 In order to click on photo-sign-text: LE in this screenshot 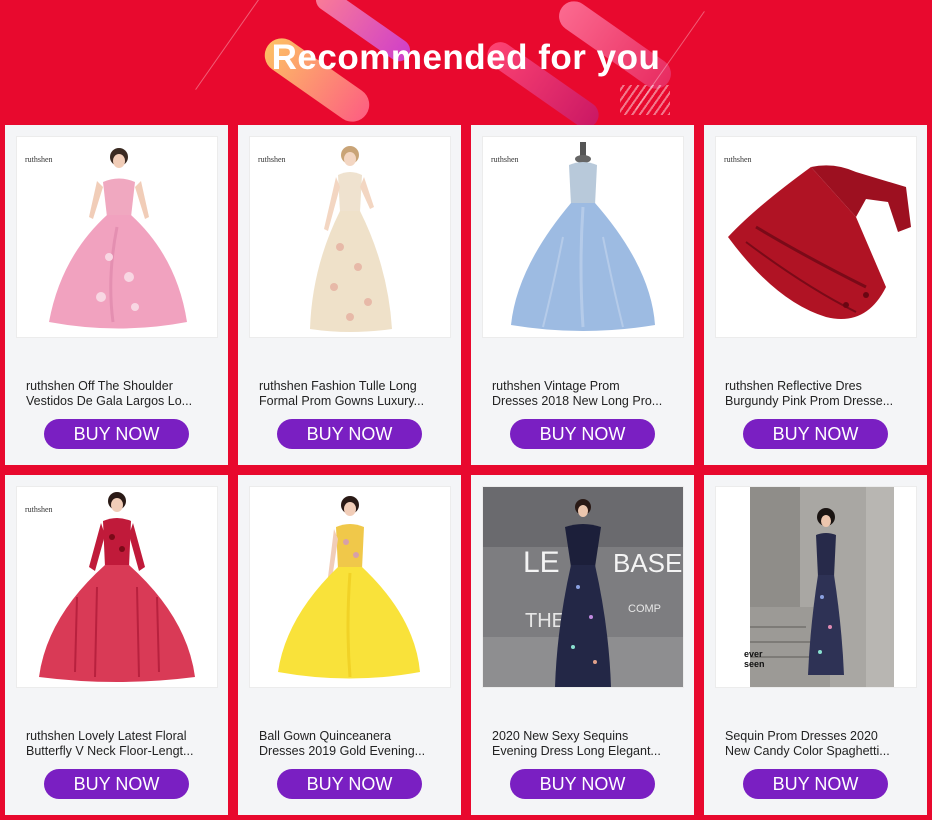, I will do `click(541, 562)`.